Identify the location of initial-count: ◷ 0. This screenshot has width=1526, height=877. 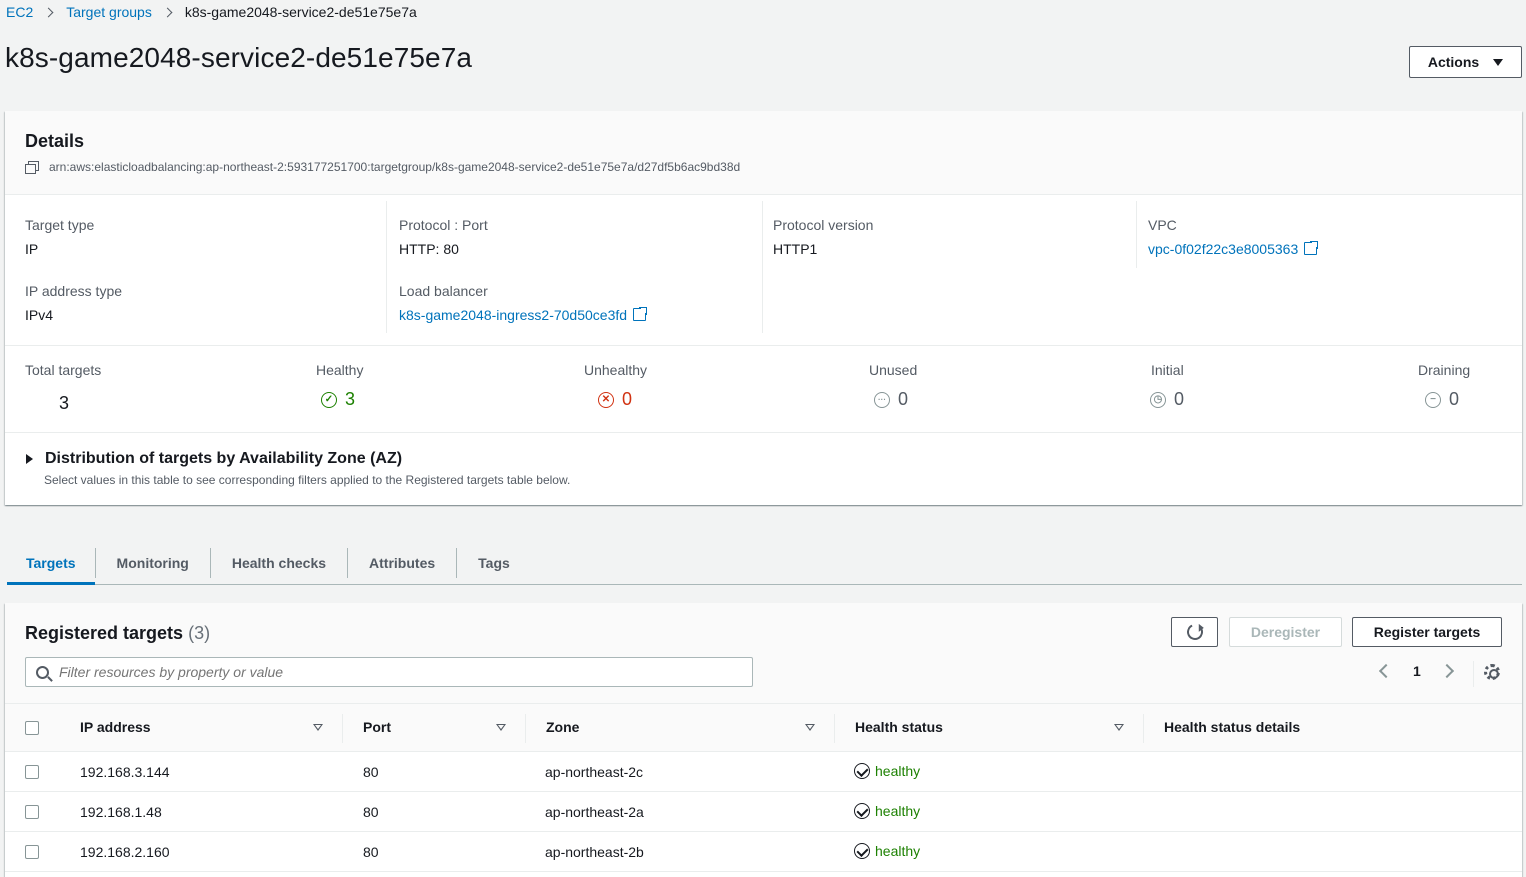
(1167, 399).